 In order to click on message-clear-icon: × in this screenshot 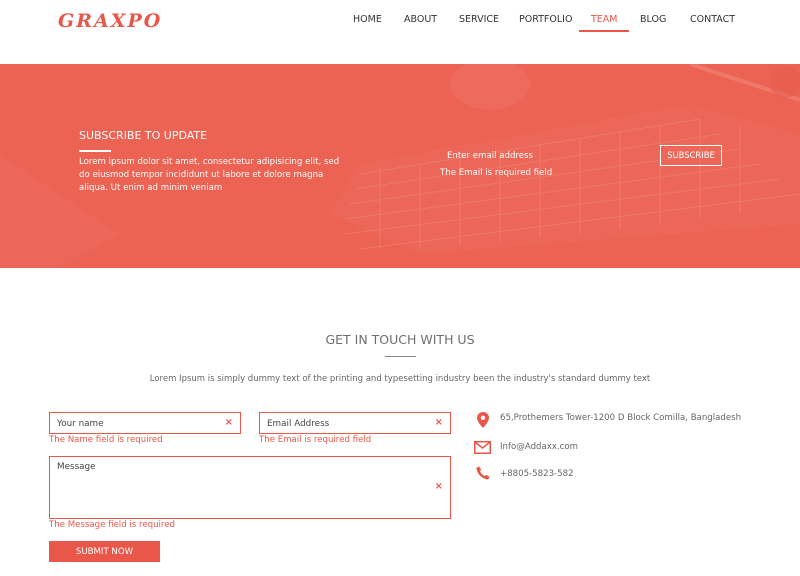, I will do `click(439, 486)`.